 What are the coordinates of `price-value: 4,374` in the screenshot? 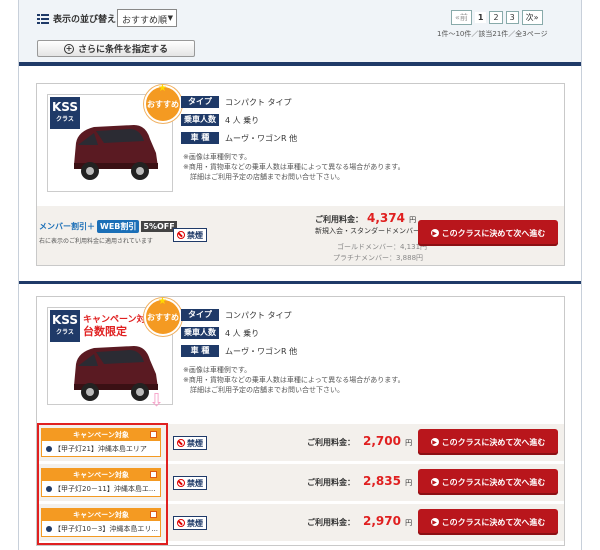 It's located at (386, 218).